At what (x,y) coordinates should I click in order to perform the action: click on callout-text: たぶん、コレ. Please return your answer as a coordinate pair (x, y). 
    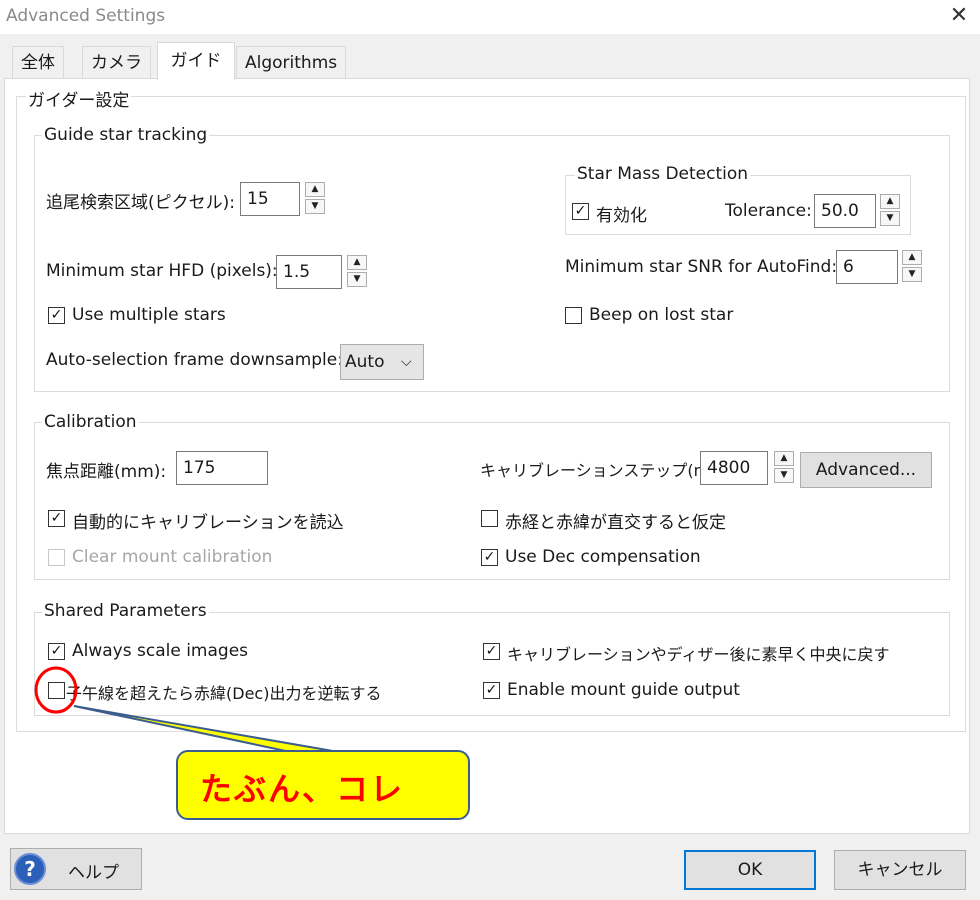
    Looking at the image, I should click on (302, 789).